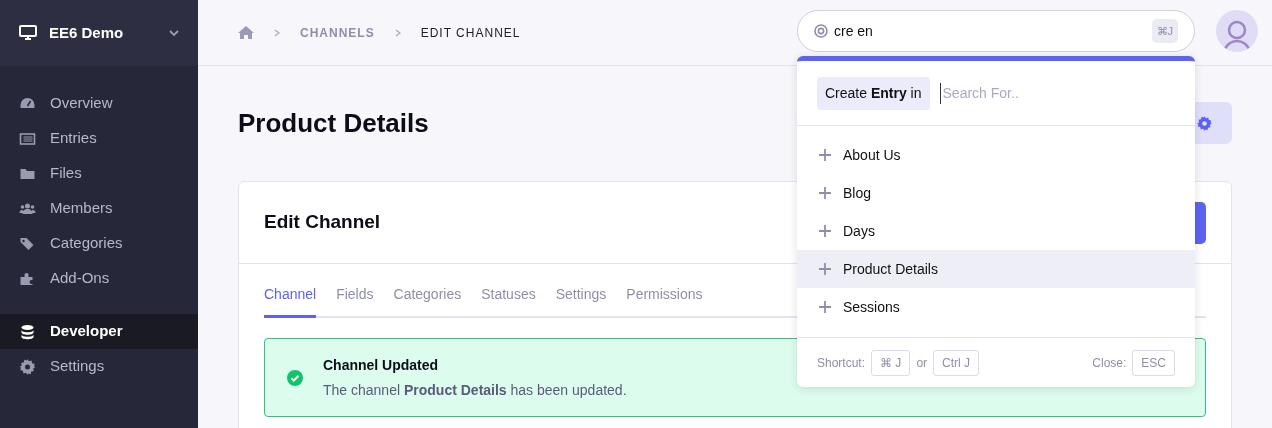 The width and height of the screenshot is (1272, 428). I want to click on target-icon, so click(821, 31).